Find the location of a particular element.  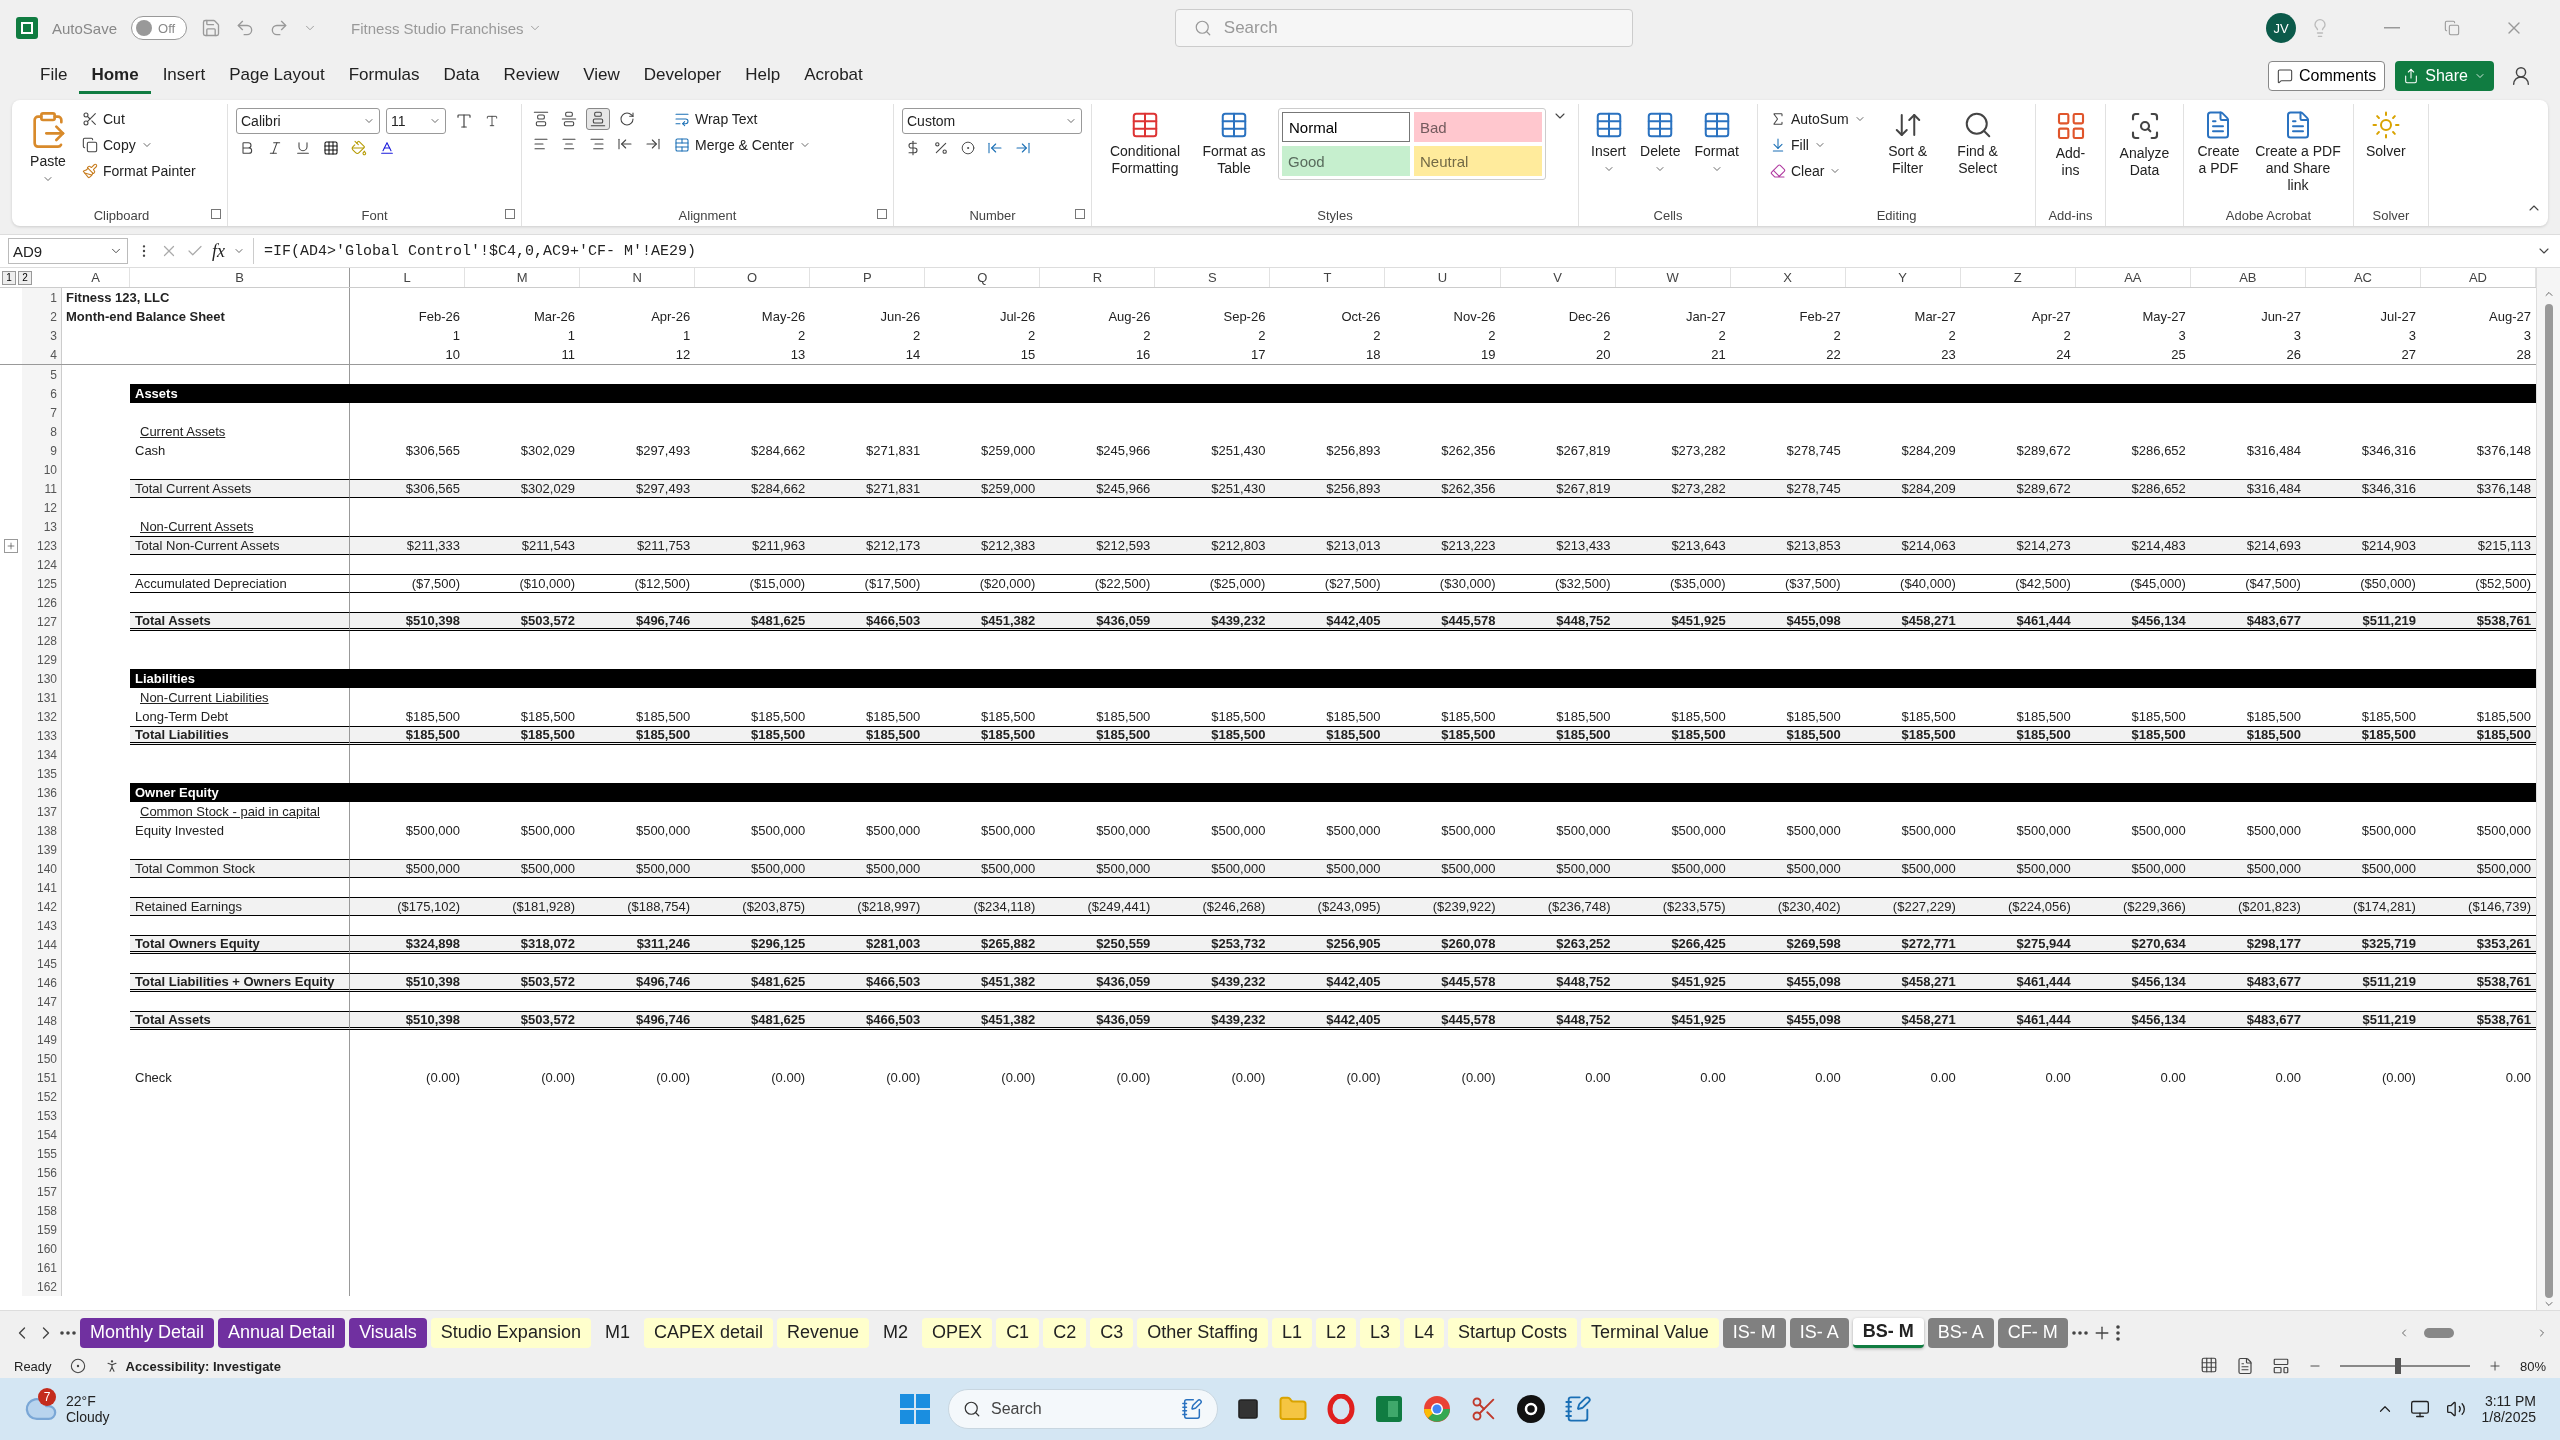

sheet-tab: BS- A is located at coordinates (1960, 1332).